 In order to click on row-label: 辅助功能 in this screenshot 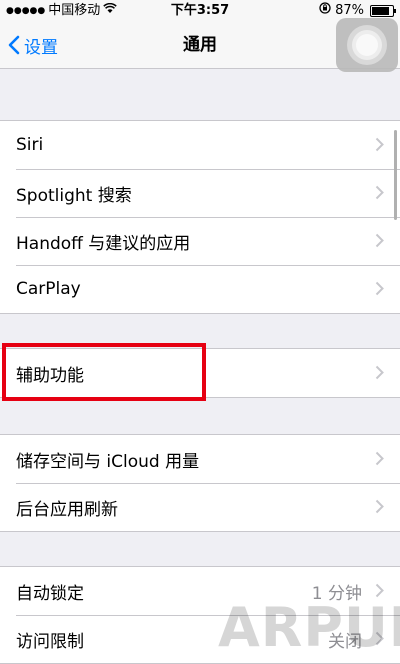, I will do `click(50, 375)`.